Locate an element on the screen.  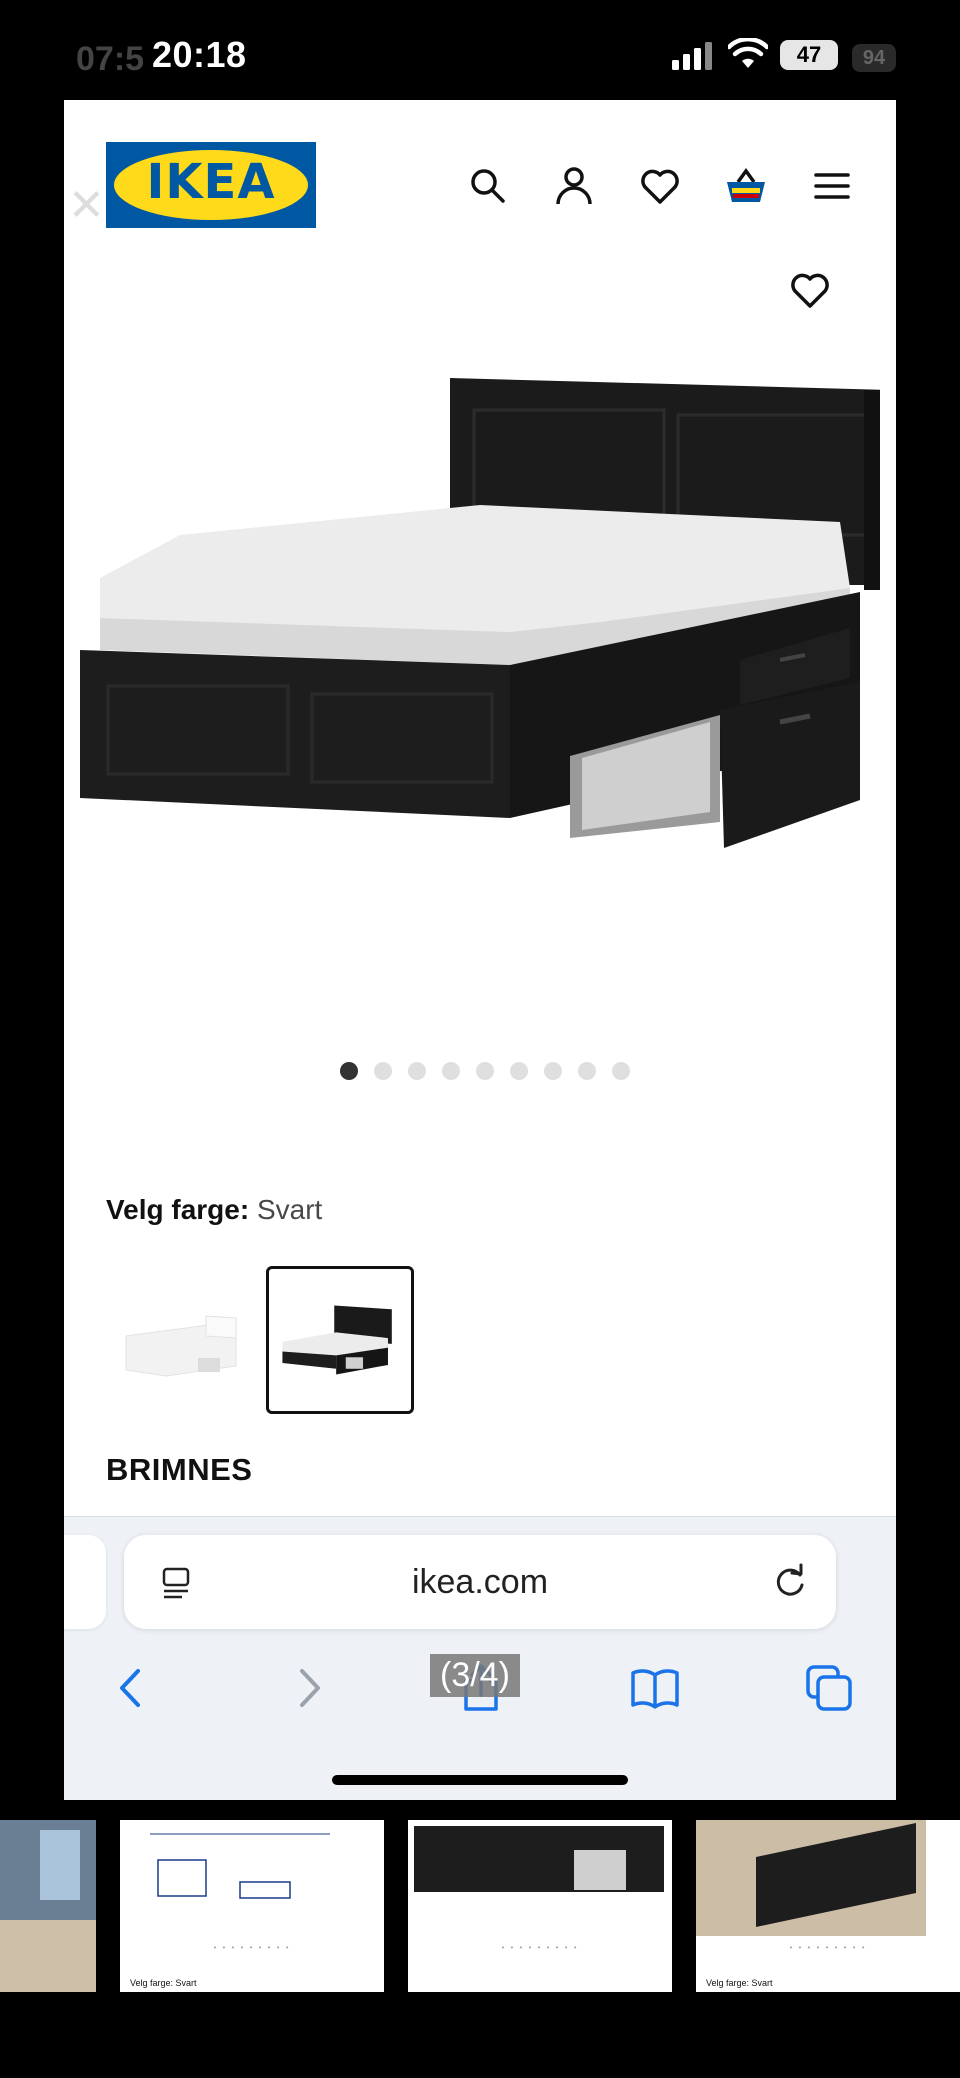
site-header: ✕ IKEA is located at coordinates (480, 185).